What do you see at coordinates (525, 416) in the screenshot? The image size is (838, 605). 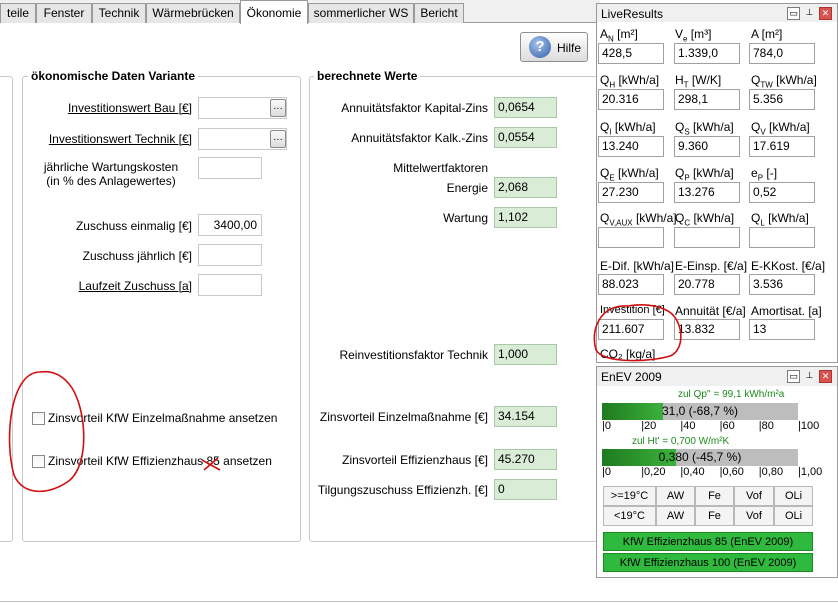 I see `zinsvorteil-einzel-value: 34.154` at bounding box center [525, 416].